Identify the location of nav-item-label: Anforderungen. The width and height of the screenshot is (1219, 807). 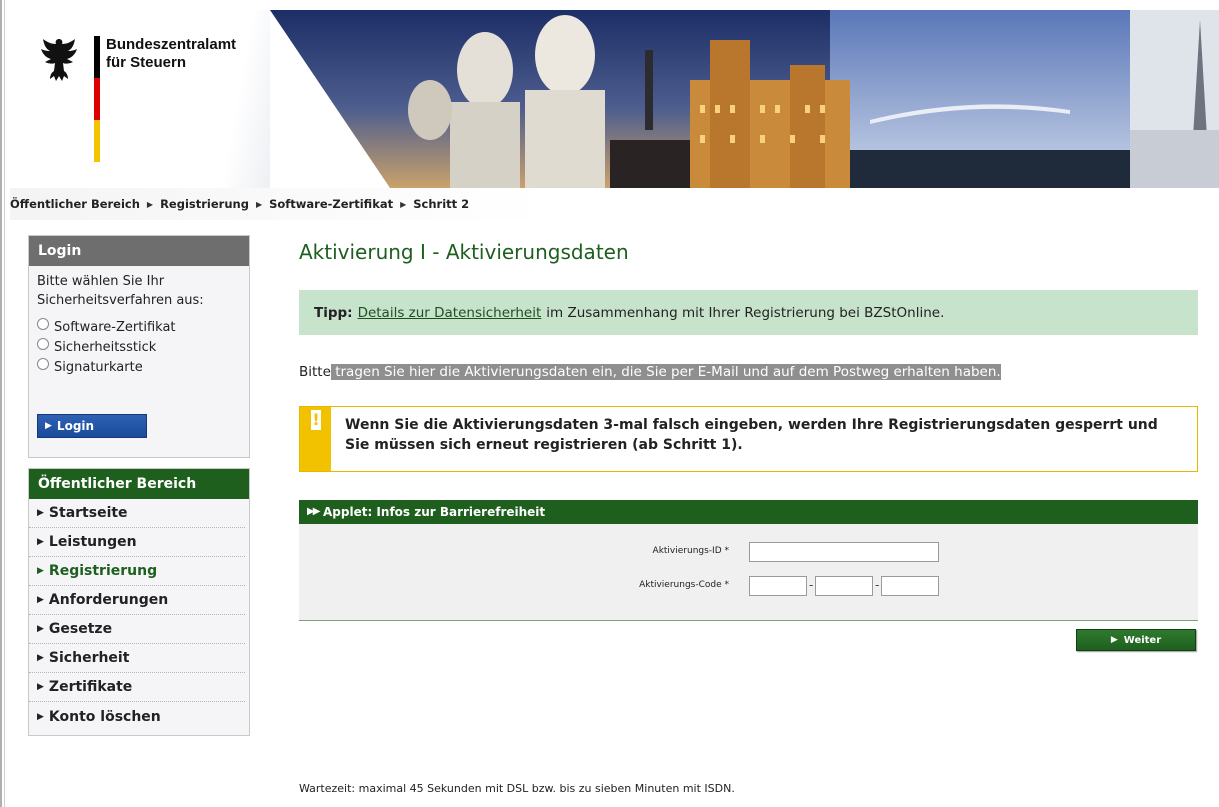
(108, 600).